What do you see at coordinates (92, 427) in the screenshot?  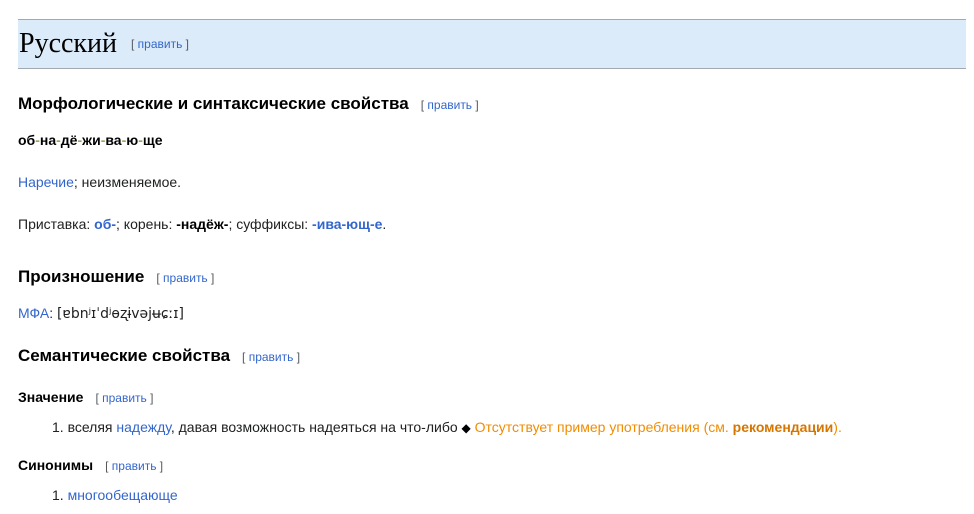 I see `meaning-text: вселяя` at bounding box center [92, 427].